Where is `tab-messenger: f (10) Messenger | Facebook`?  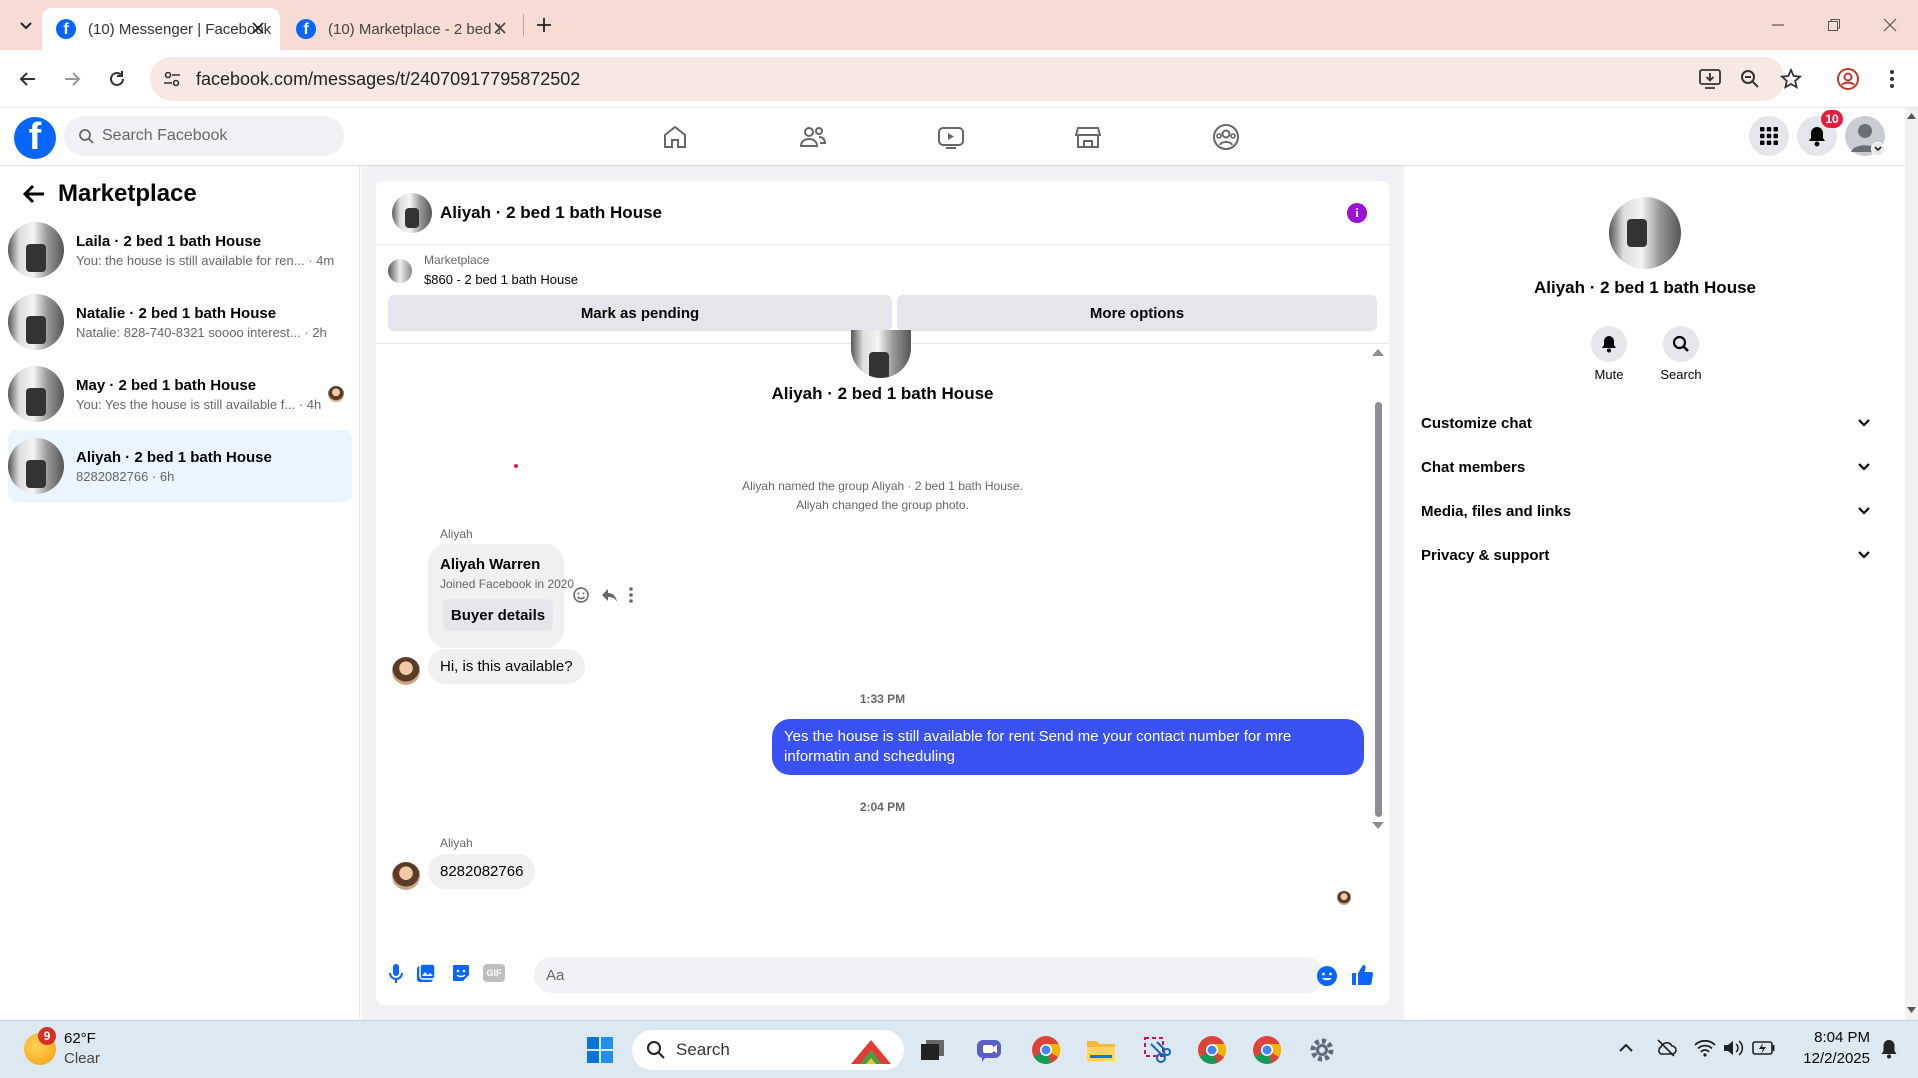 tab-messenger: f (10) Messenger | Facebook is located at coordinates (161, 29).